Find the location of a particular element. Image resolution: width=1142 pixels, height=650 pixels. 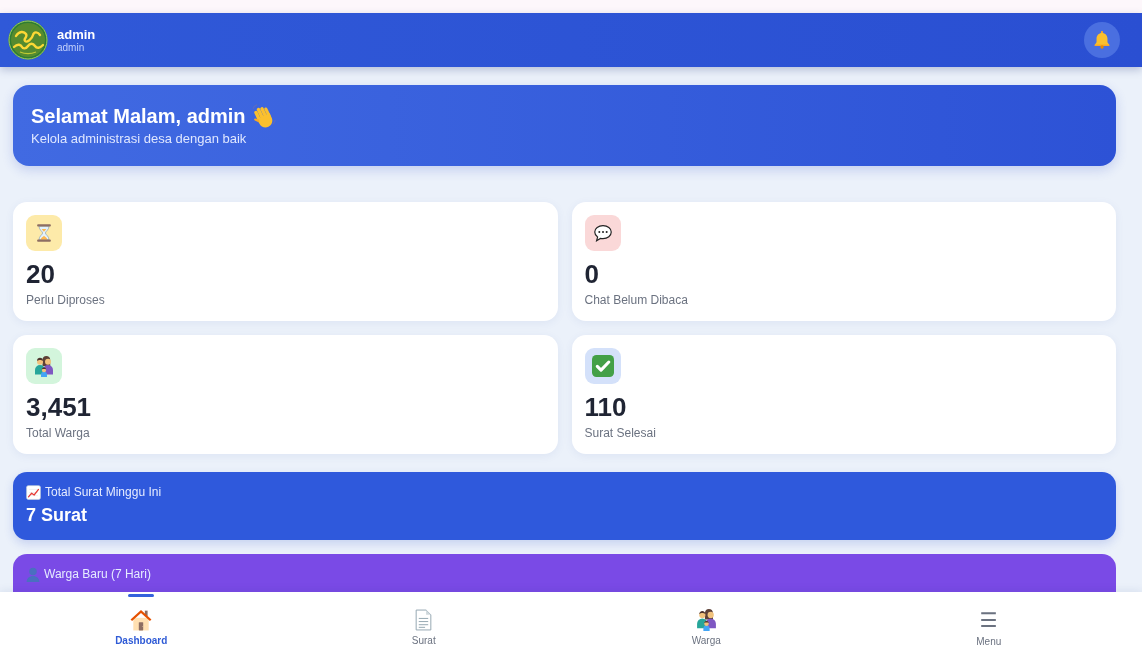

stat-label: Chat Belum Dibaca is located at coordinates (636, 300).